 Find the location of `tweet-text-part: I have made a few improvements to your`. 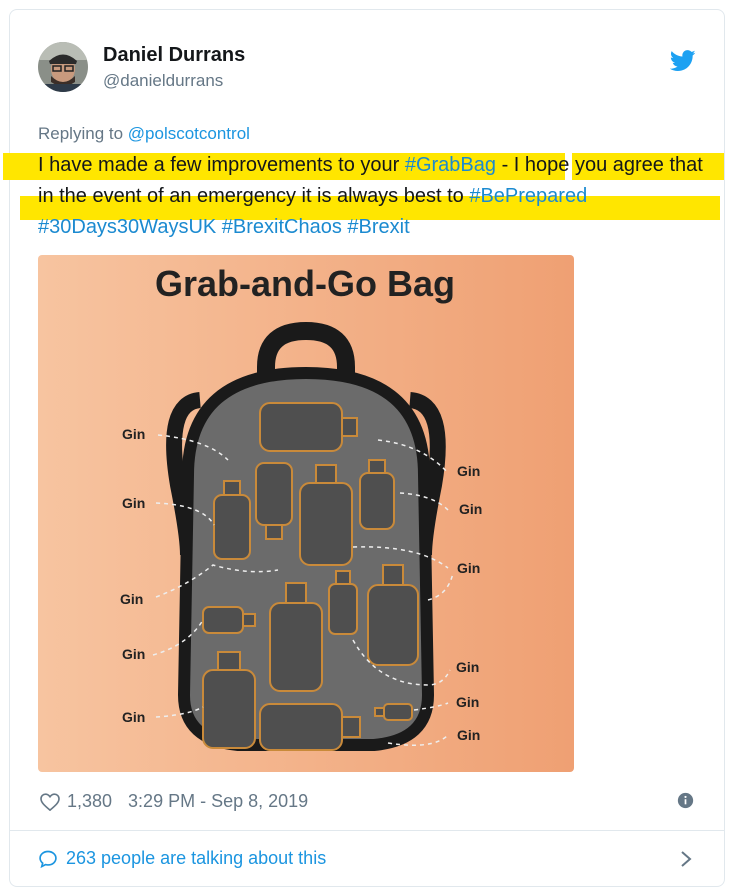

tweet-text-part: I have made a few improvements to your is located at coordinates (221, 165).